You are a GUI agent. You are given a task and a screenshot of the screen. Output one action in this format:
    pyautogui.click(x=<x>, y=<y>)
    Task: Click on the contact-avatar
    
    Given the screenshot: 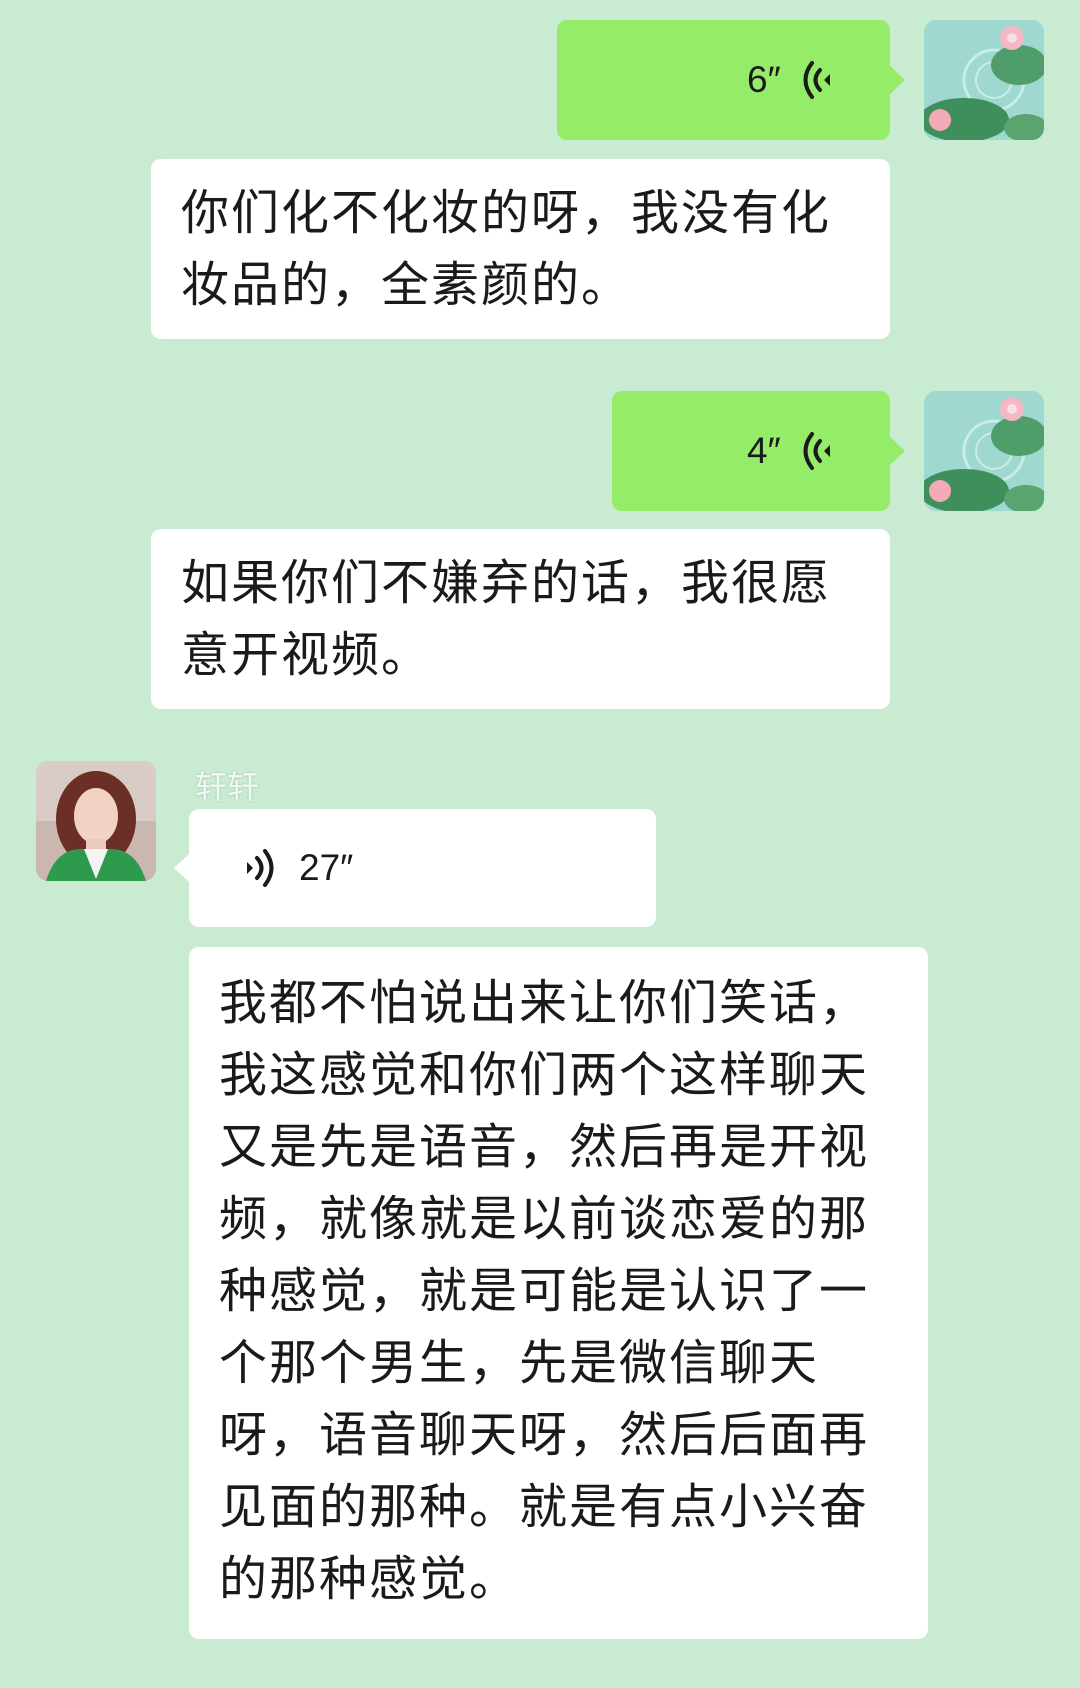 What is the action you would take?
    pyautogui.click(x=96, y=821)
    